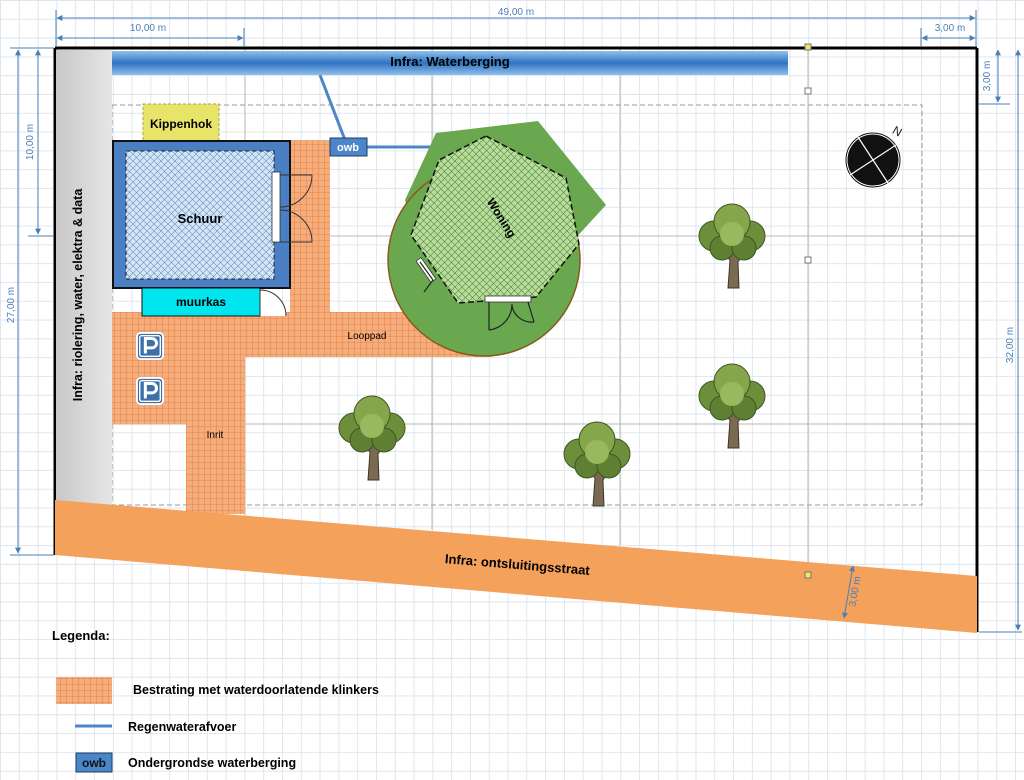  Describe the element at coordinates (181, 124) in the screenshot. I see `kippenhok-label: Kippenhok` at that location.